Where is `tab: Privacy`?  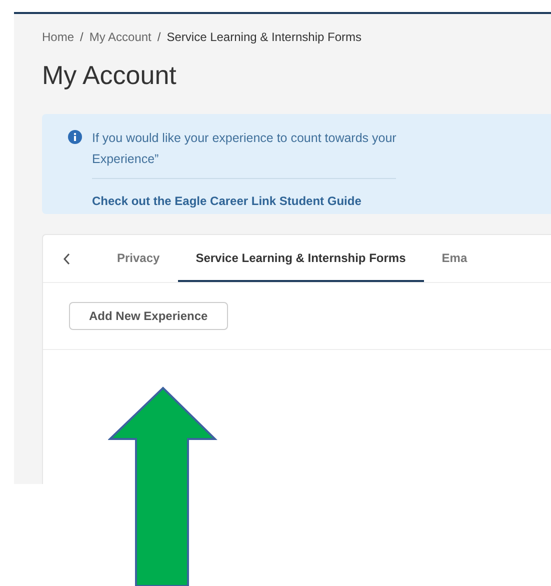 tab: Privacy is located at coordinates (138, 258).